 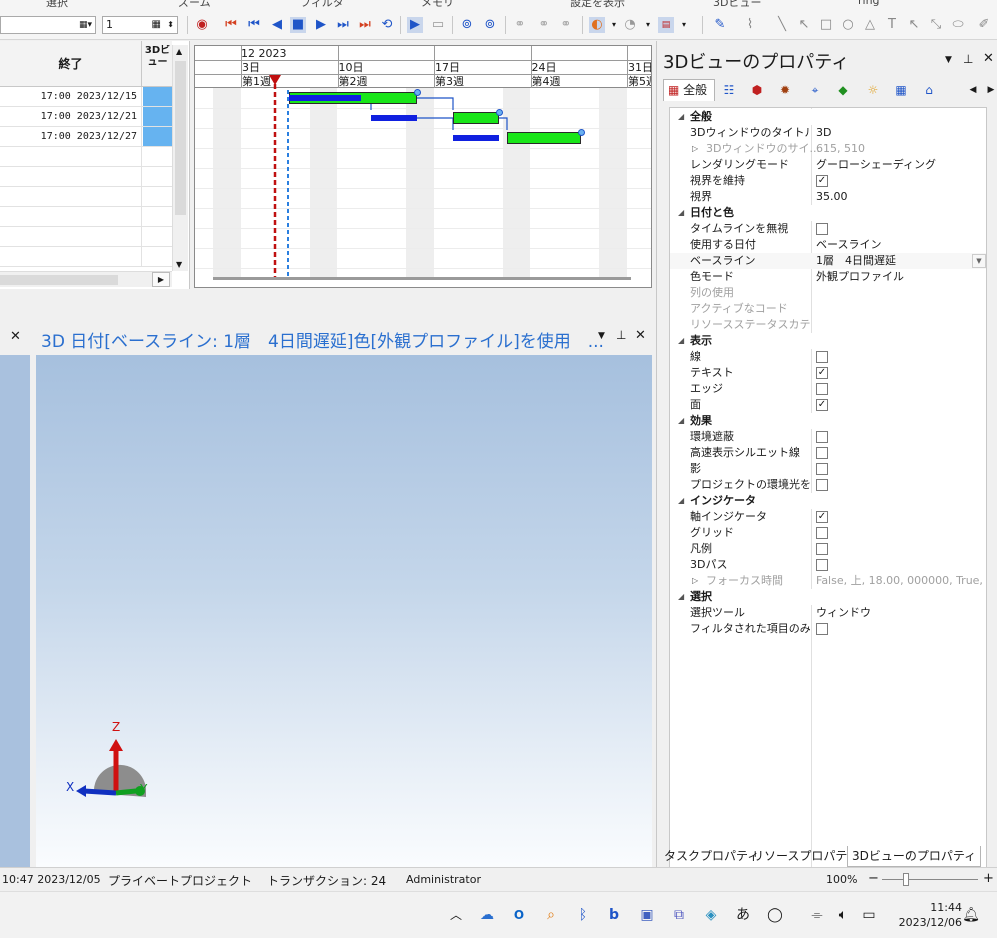 I want to click on zoom-slider, so click(x=930, y=879).